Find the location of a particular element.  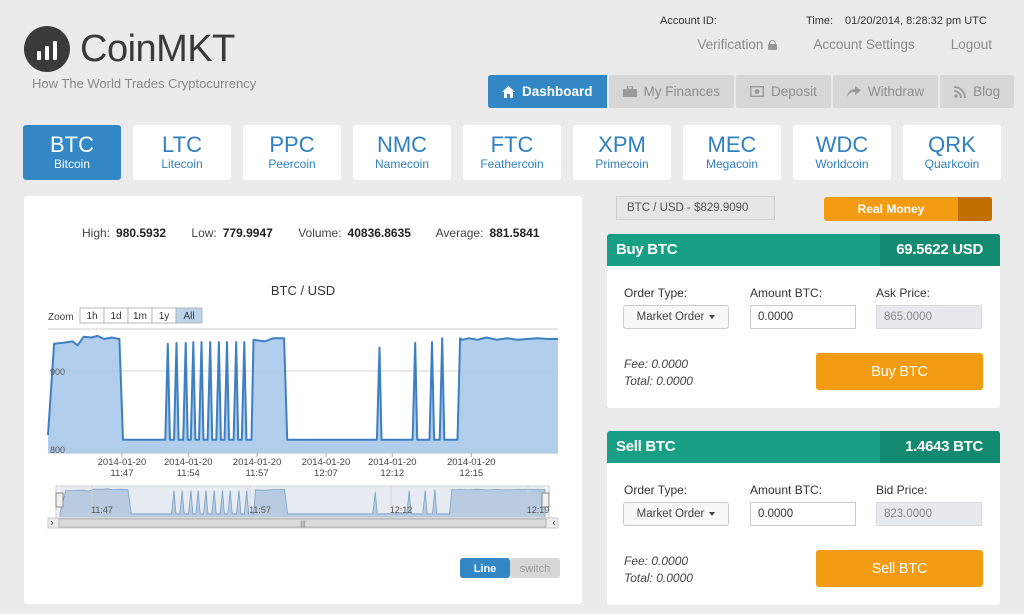

logout-link: Logout is located at coordinates (971, 44).